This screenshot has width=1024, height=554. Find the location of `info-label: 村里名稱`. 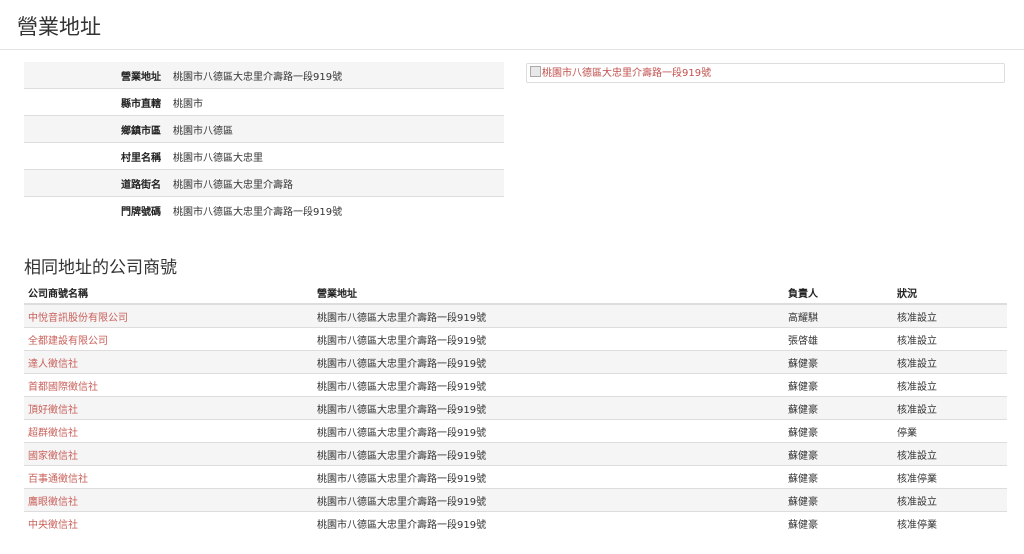

info-label: 村里名稱 is located at coordinates (98, 156).